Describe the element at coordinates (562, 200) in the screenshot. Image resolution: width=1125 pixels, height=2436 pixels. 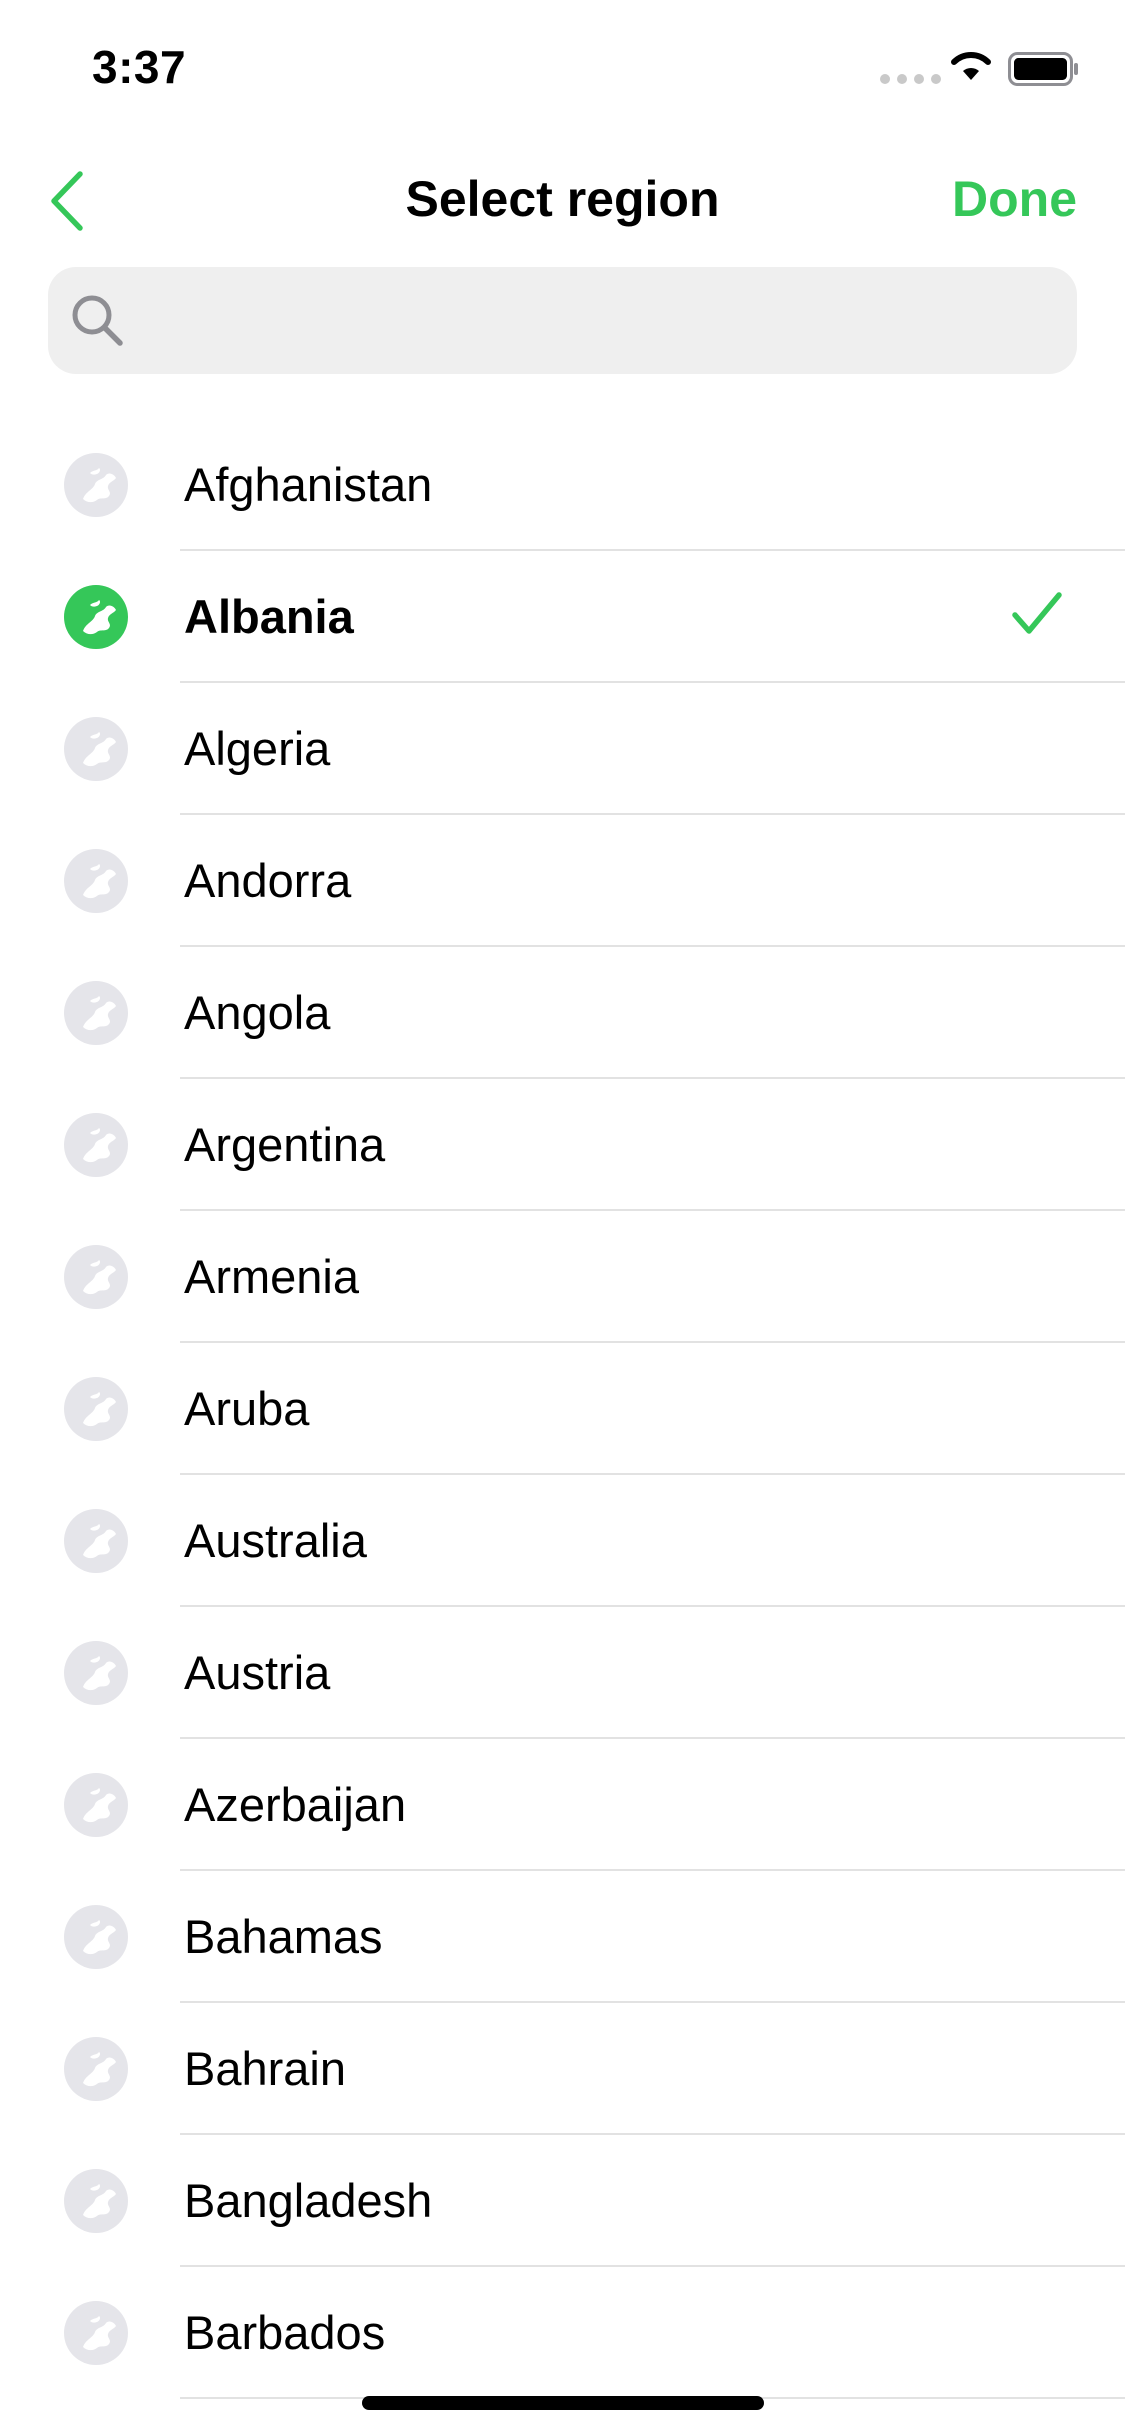
I see `navigation-bar: Select region Done` at that location.